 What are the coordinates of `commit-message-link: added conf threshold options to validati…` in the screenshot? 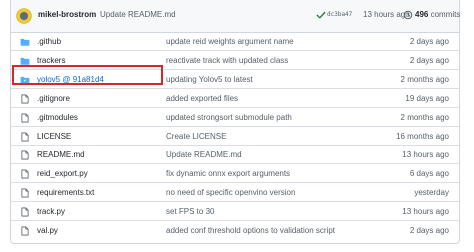 It's located at (250, 230).